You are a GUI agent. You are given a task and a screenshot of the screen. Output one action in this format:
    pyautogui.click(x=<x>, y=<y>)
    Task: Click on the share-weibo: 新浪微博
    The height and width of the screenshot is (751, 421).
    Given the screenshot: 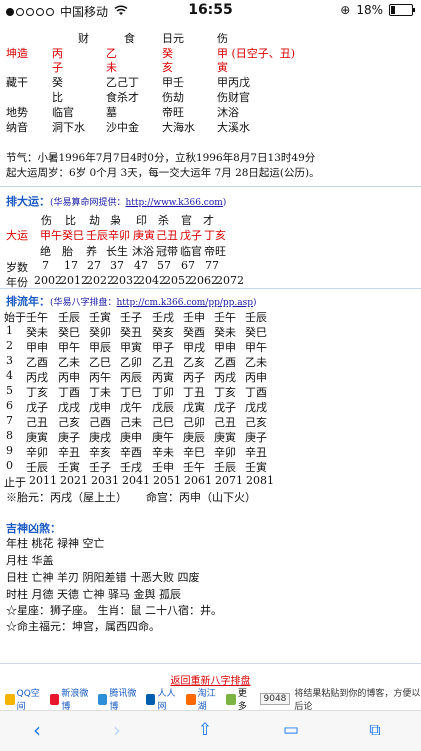 What is the action you would take?
    pyautogui.click(x=71, y=699)
    